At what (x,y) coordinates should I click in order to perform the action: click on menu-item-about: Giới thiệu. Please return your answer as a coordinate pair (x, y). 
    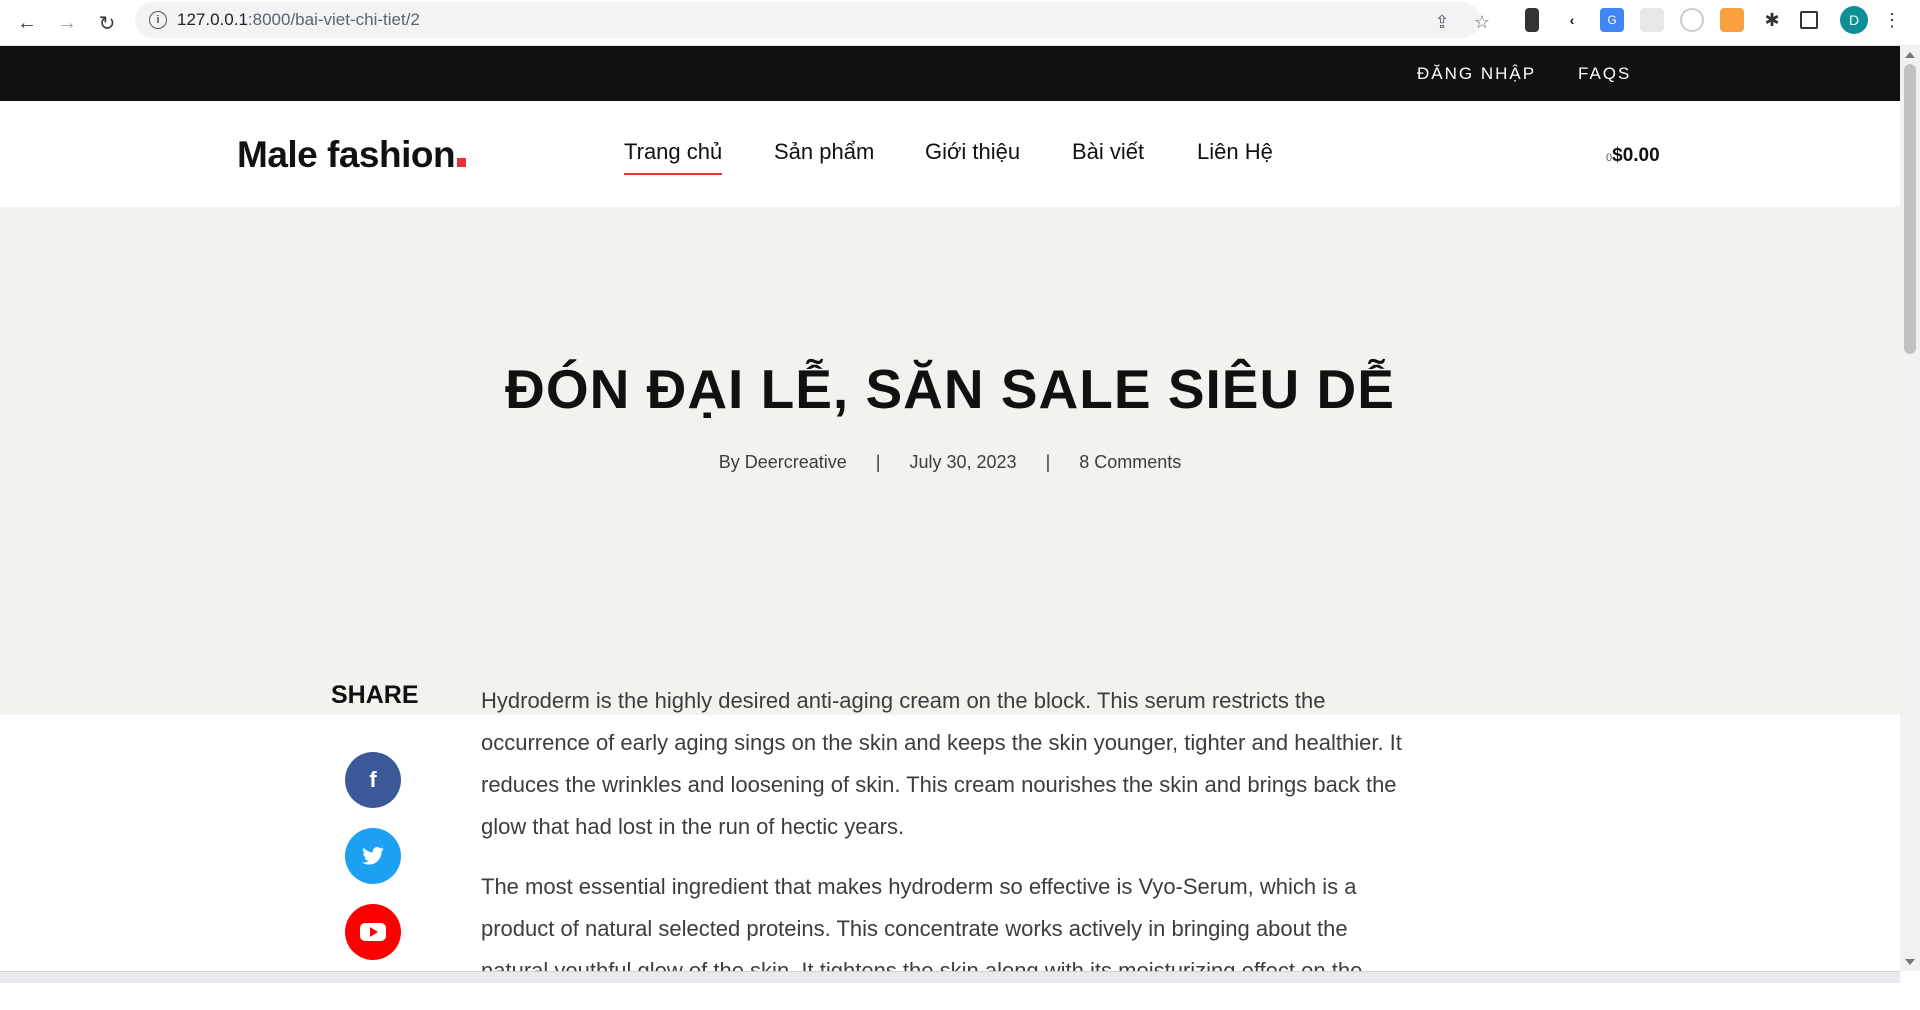
    Looking at the image, I should click on (972, 152).